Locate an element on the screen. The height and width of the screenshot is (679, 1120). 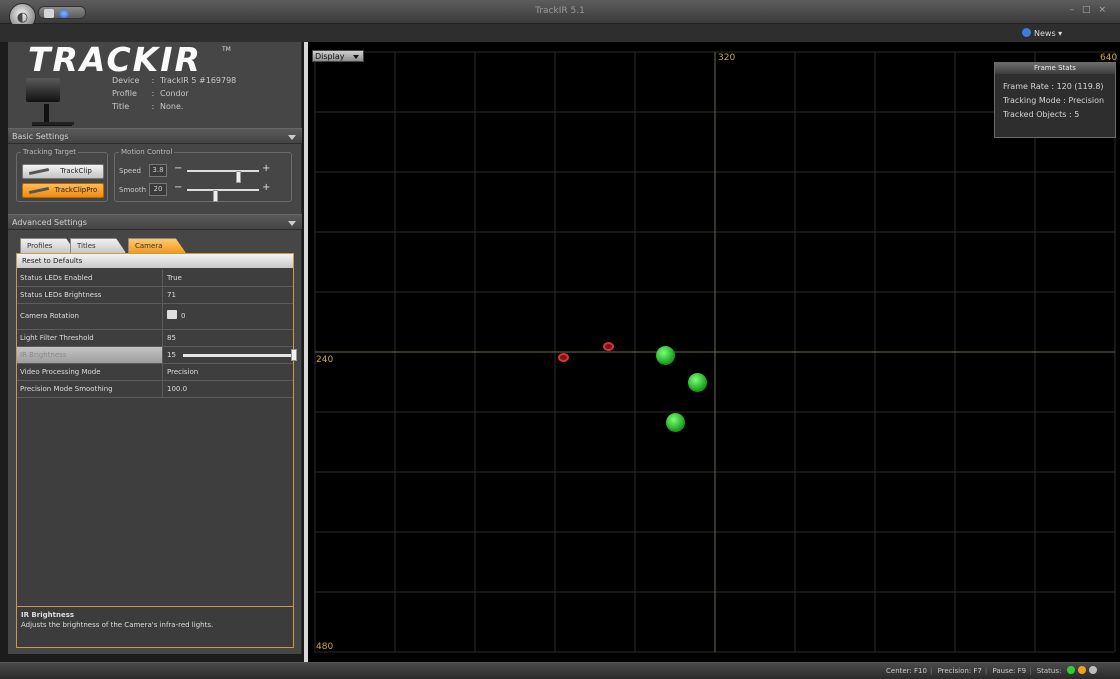
smooth-control: Smooth 20 − + is located at coordinates (204, 192).